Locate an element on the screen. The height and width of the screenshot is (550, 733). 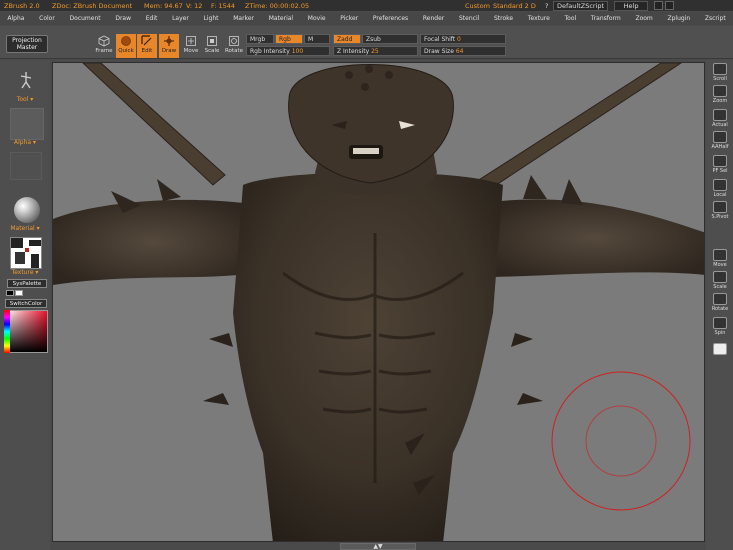
move-button: Move is located at coordinates (191, 46).